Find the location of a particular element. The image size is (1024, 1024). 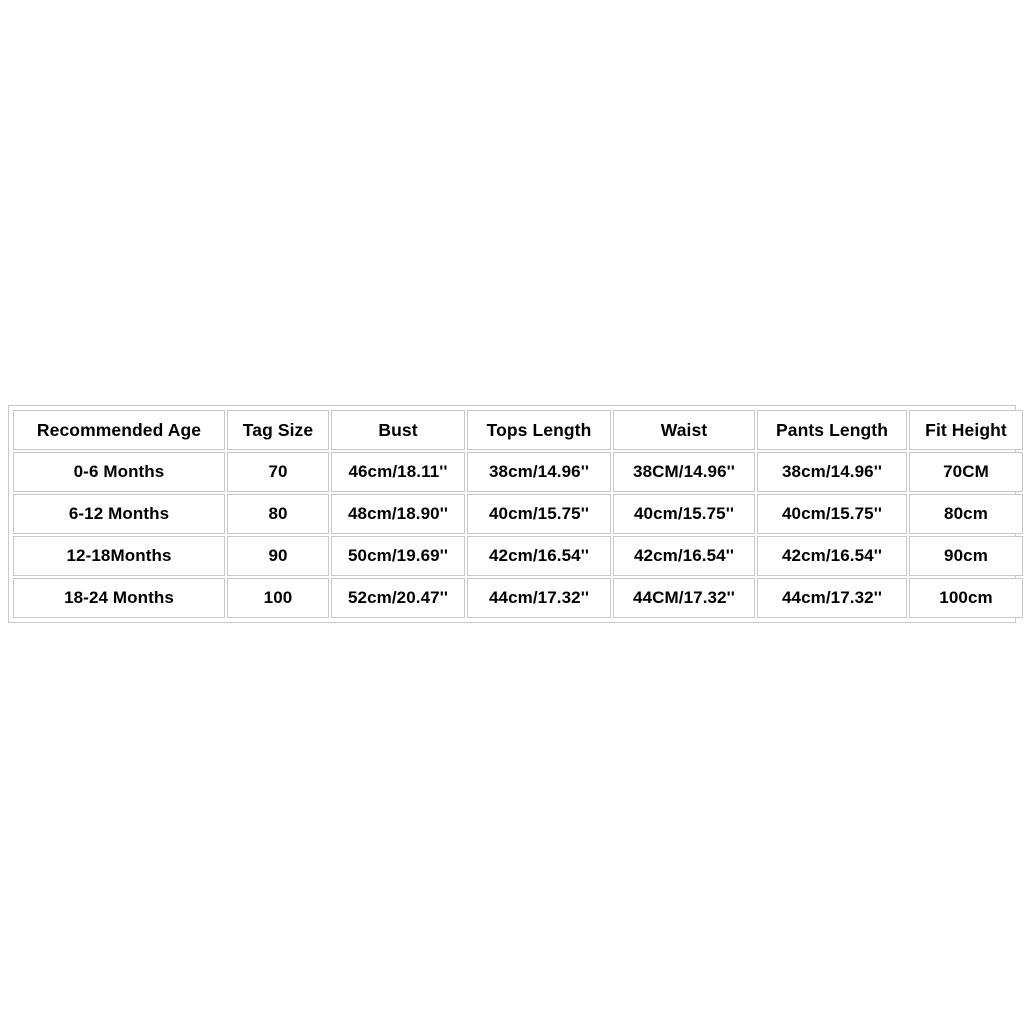

cell-pants-length: 38cm/14.96'' is located at coordinates (832, 472).